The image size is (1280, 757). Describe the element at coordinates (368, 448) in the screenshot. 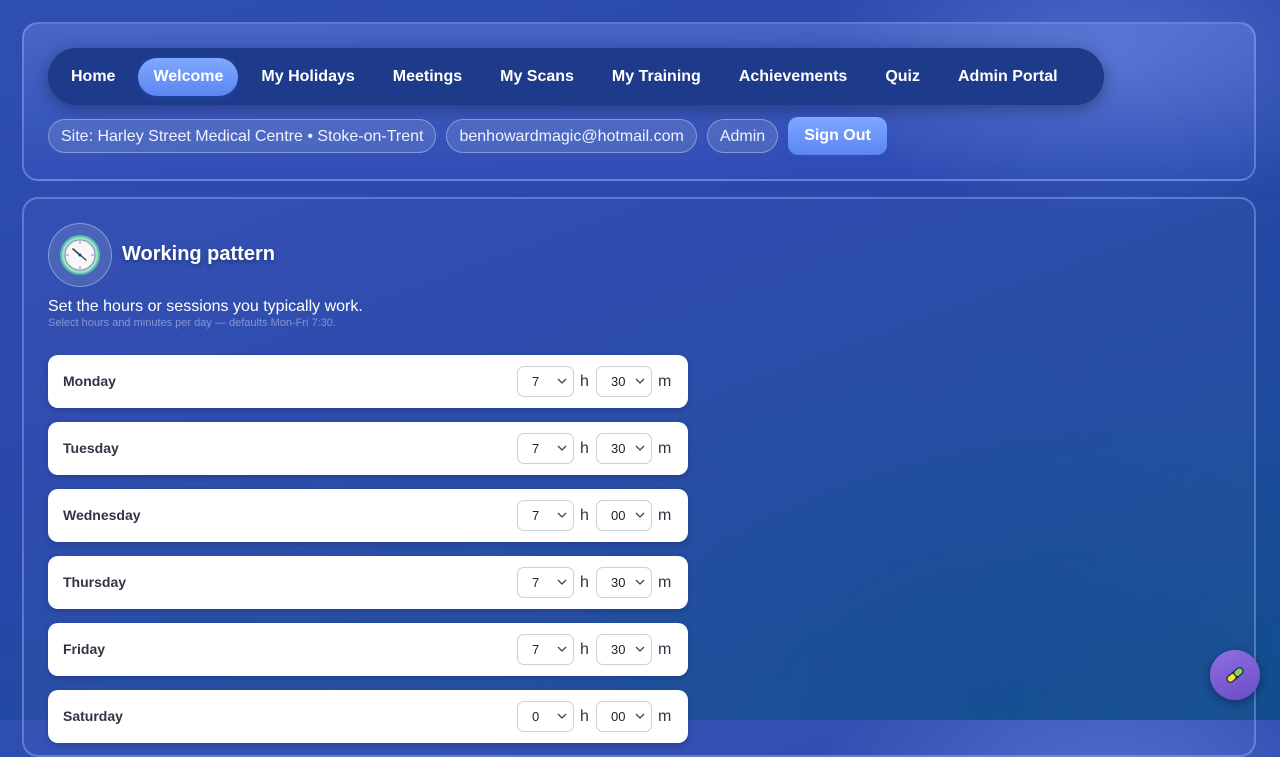

I see `day-row-tuesday: Tuesday 7 h 30 m` at that location.